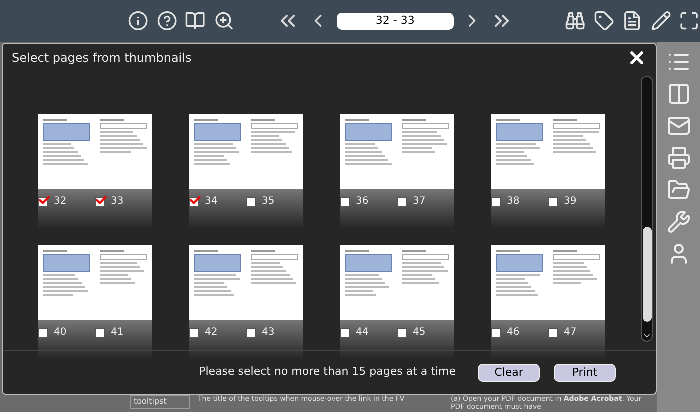 The height and width of the screenshot is (412, 700). Describe the element at coordinates (570, 333) in the screenshot. I see `page-number: 47` at that location.